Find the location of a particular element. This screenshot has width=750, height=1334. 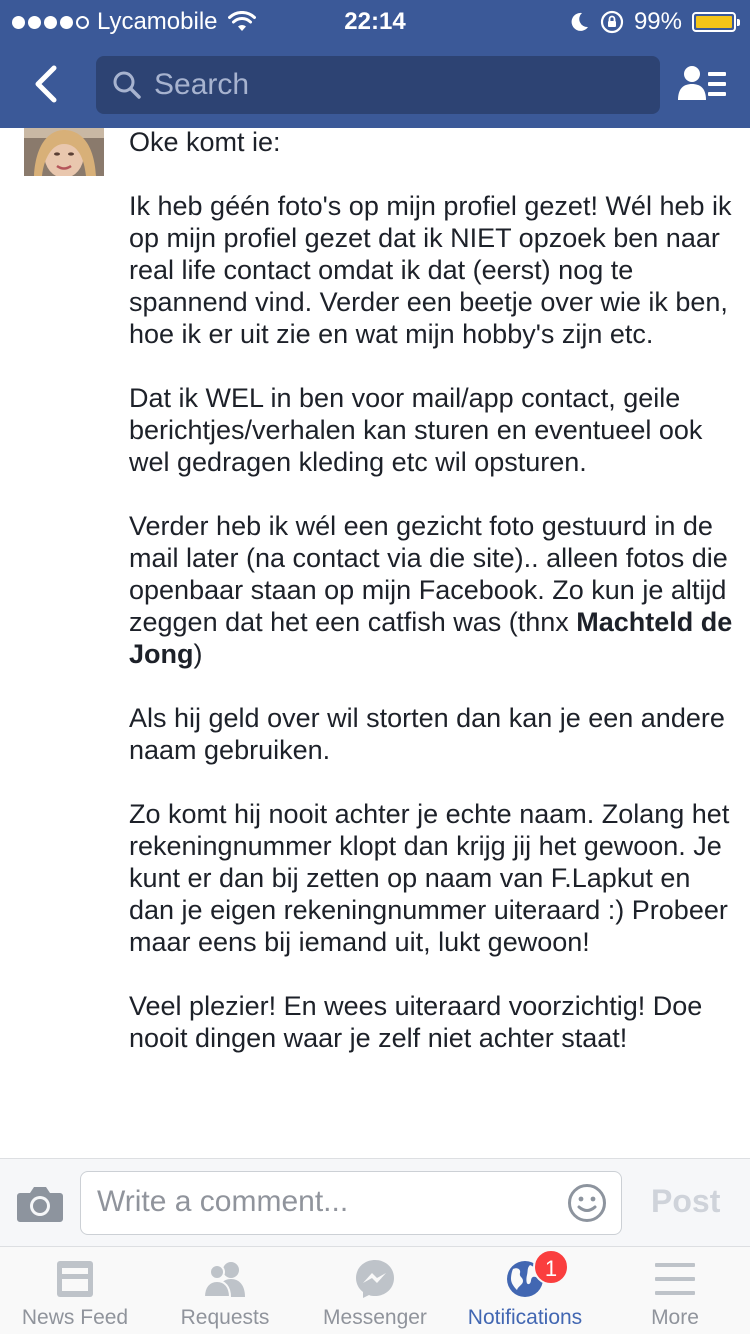

tab-news-feed: News Feed is located at coordinates (75, 1290).